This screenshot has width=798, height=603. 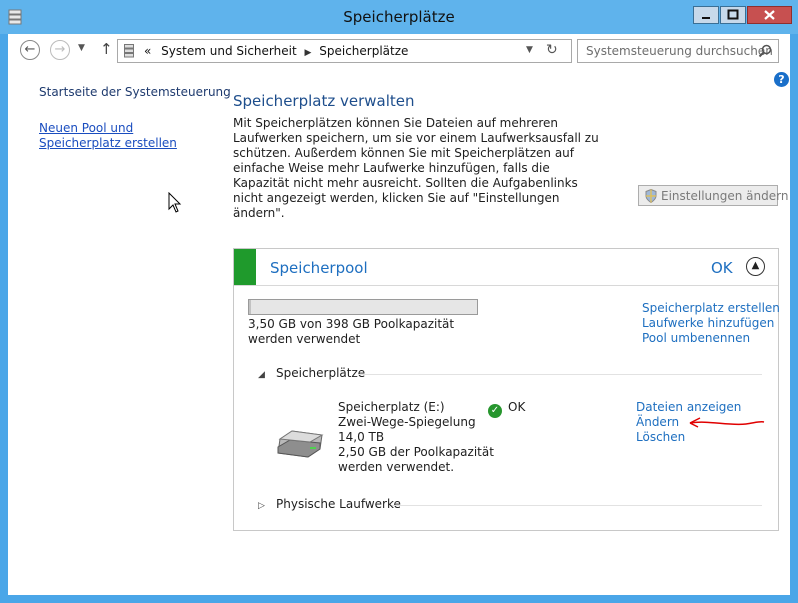 What do you see at coordinates (250, 307) in the screenshot?
I see `pool-capacity-bar-fill` at bounding box center [250, 307].